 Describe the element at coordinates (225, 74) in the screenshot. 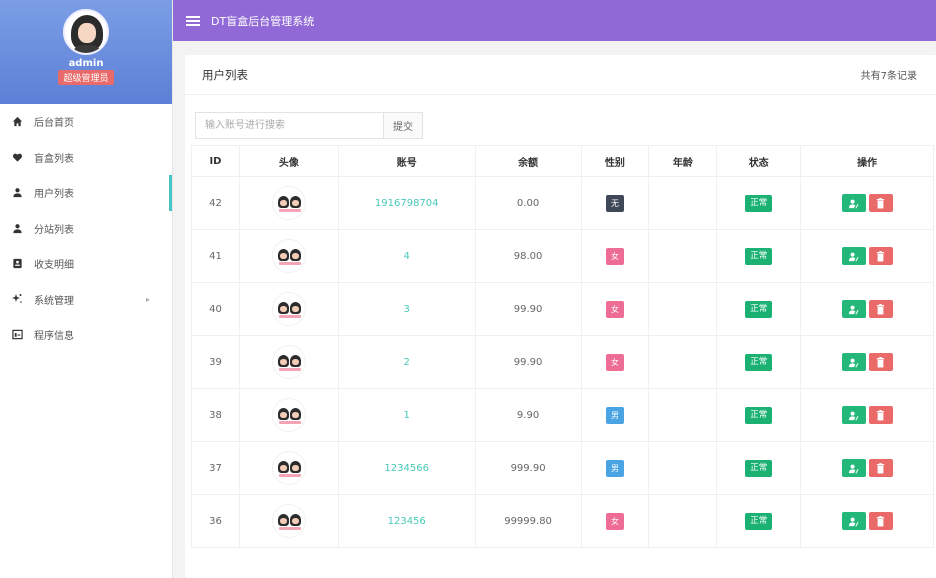

I see `card-title: 用户列表` at that location.